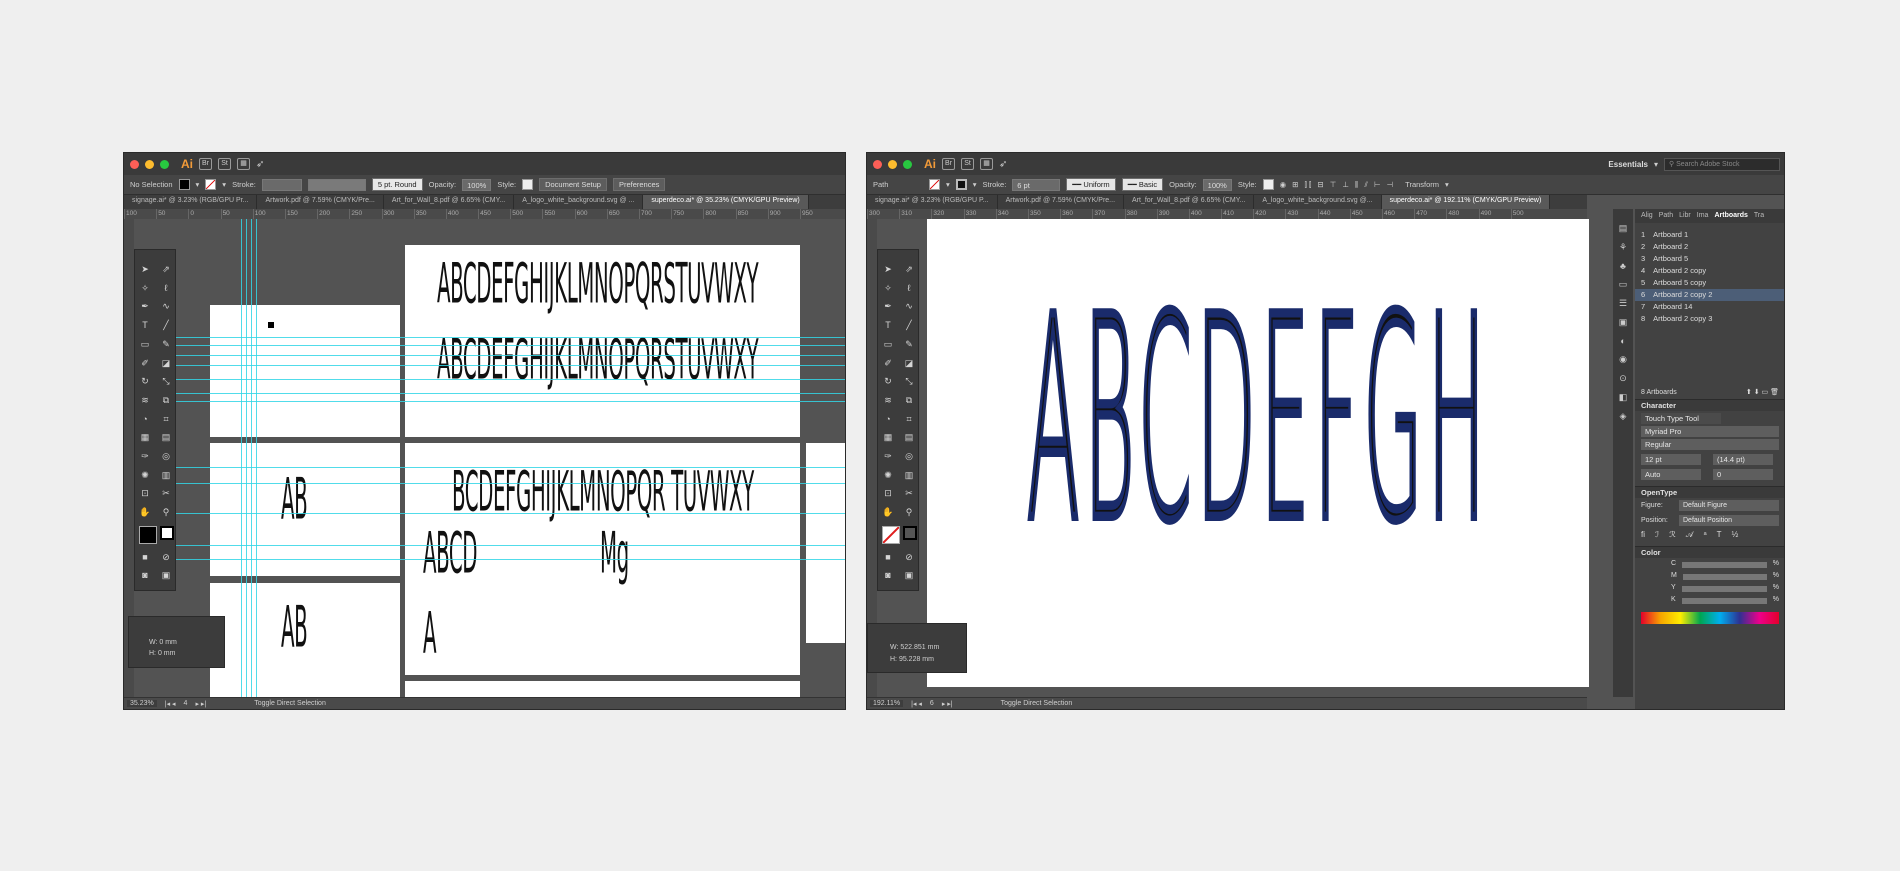 Image resolution: width=1900 pixels, height=871 pixels. I want to click on artboard-actions-icon: ⬆ ⬇ ▭ 🗑, so click(1762, 393).